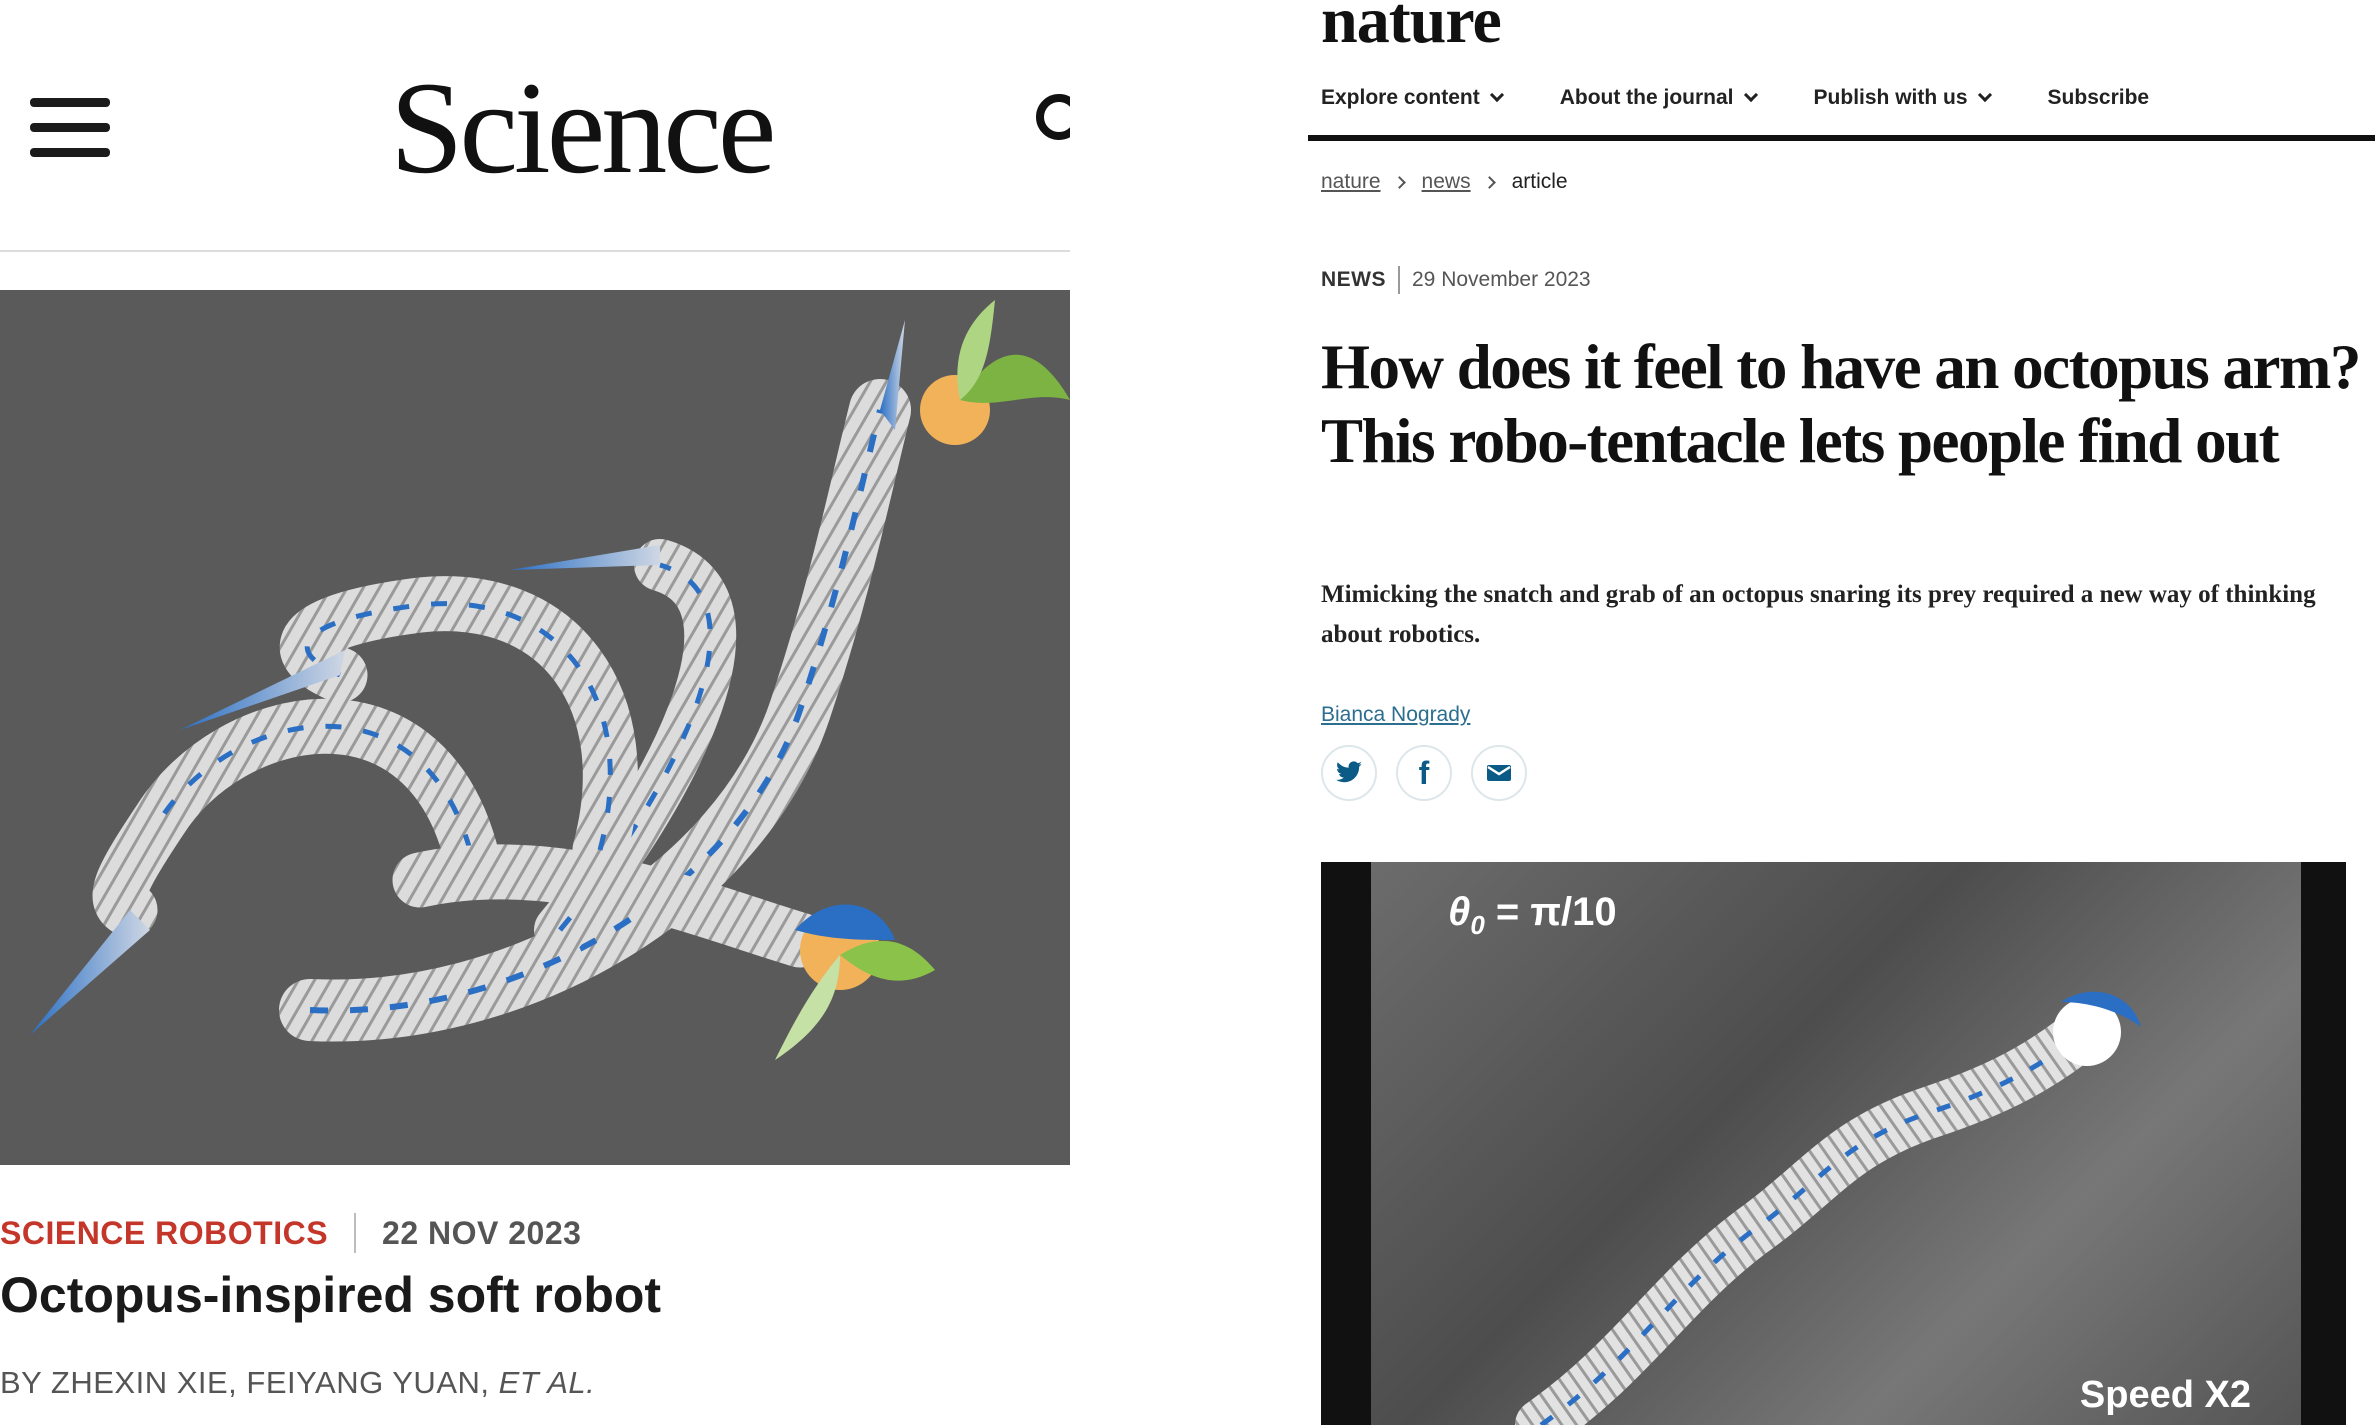 The height and width of the screenshot is (1425, 2375). I want to click on nav-label: Subscribe, so click(2098, 97).